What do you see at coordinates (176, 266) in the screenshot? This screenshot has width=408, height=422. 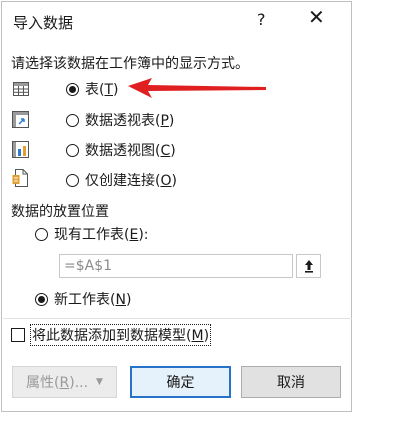 I see `location-input: =$A$1` at bounding box center [176, 266].